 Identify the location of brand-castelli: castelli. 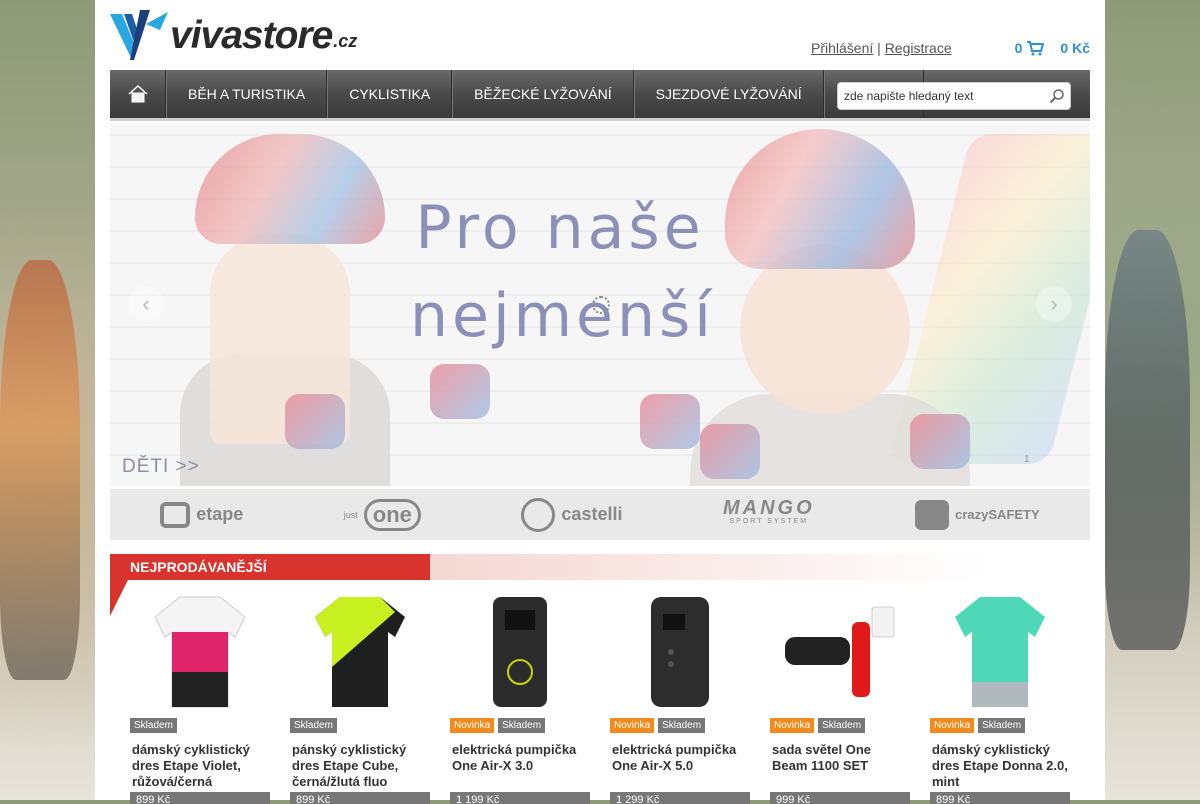
(572, 514).